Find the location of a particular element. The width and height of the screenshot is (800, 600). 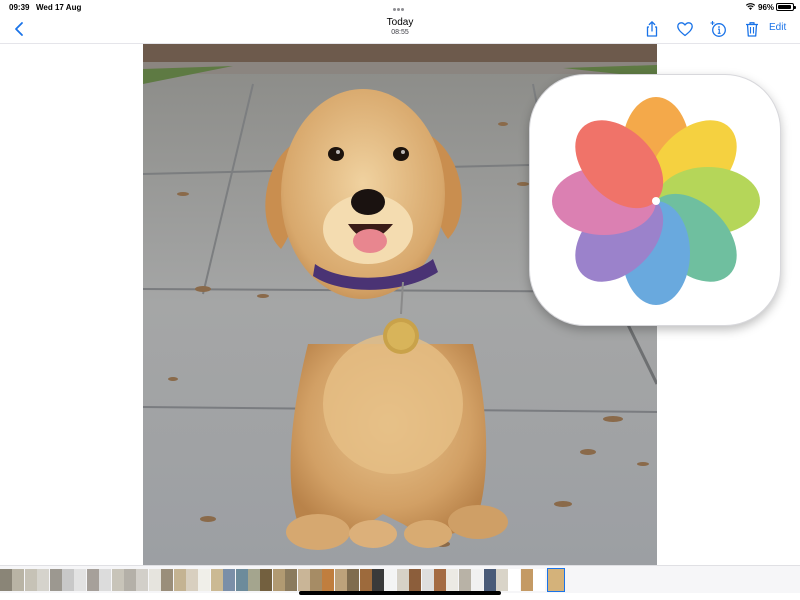

thumbnail-scrubber is located at coordinates (400, 579).